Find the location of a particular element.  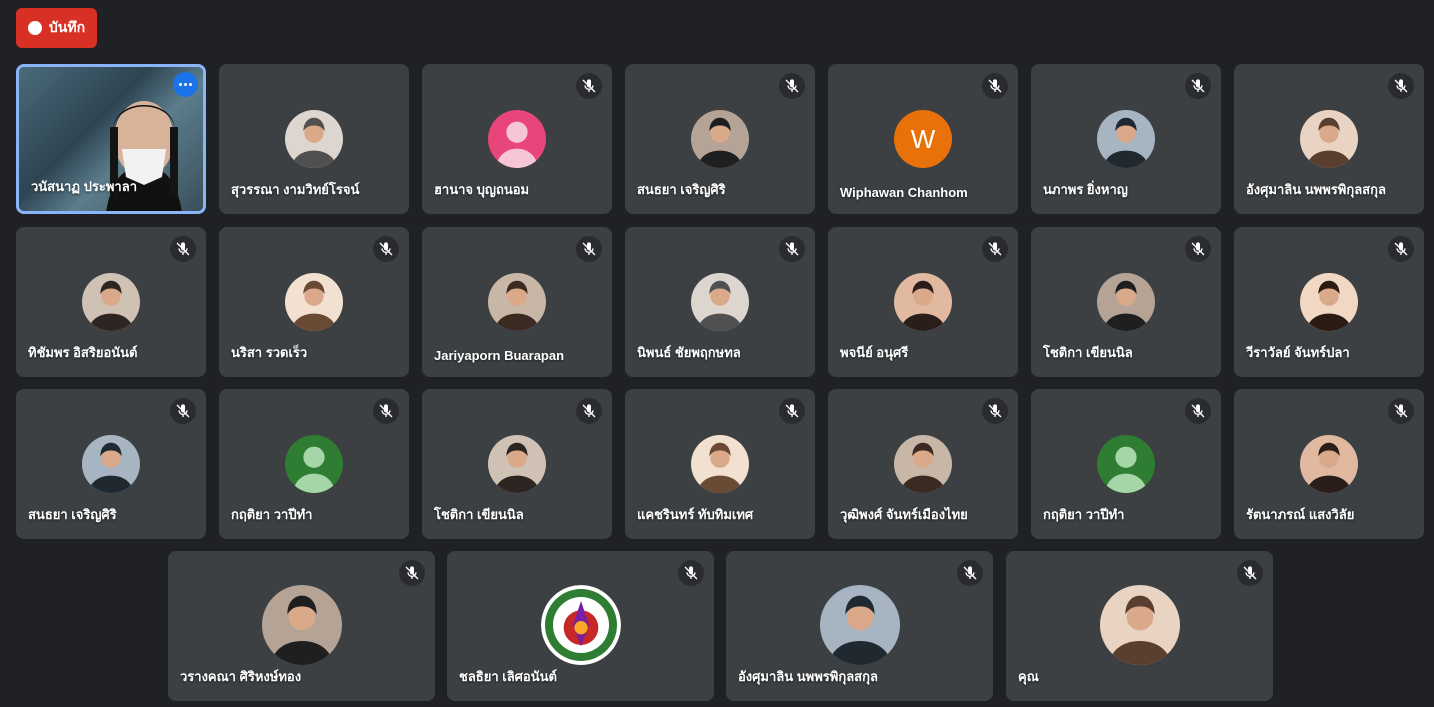

participant-name: พจนีย์ อนุศรี is located at coordinates (874, 352).